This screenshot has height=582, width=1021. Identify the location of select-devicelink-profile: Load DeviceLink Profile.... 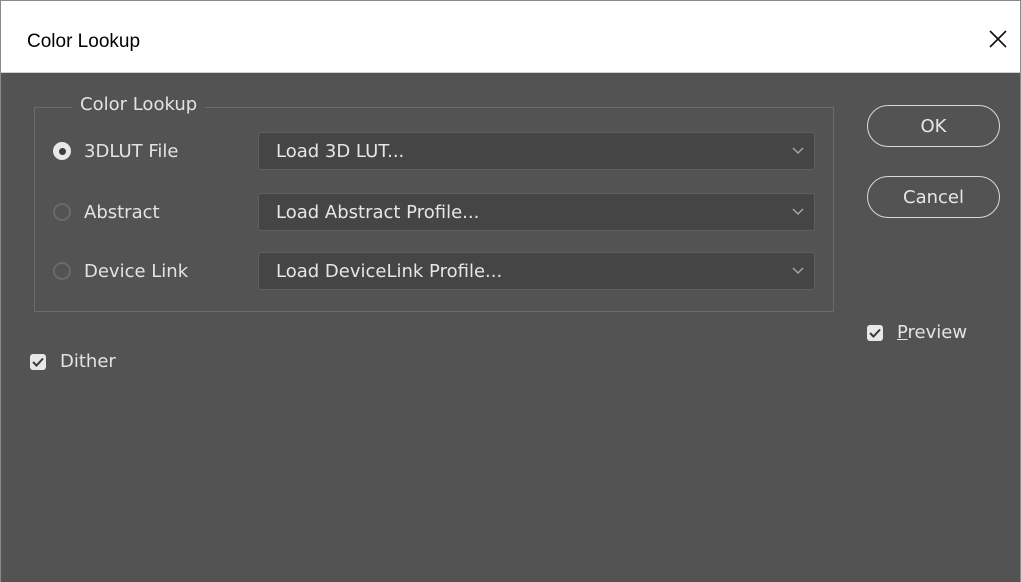
(536, 271).